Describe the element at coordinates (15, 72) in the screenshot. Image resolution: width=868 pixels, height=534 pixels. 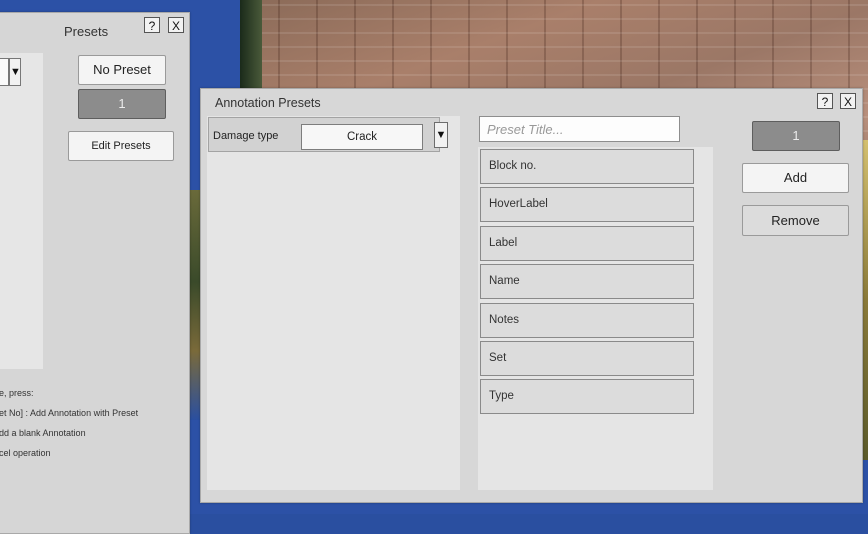
I see `presets-dropdown-arrow-icon: ▼` at that location.